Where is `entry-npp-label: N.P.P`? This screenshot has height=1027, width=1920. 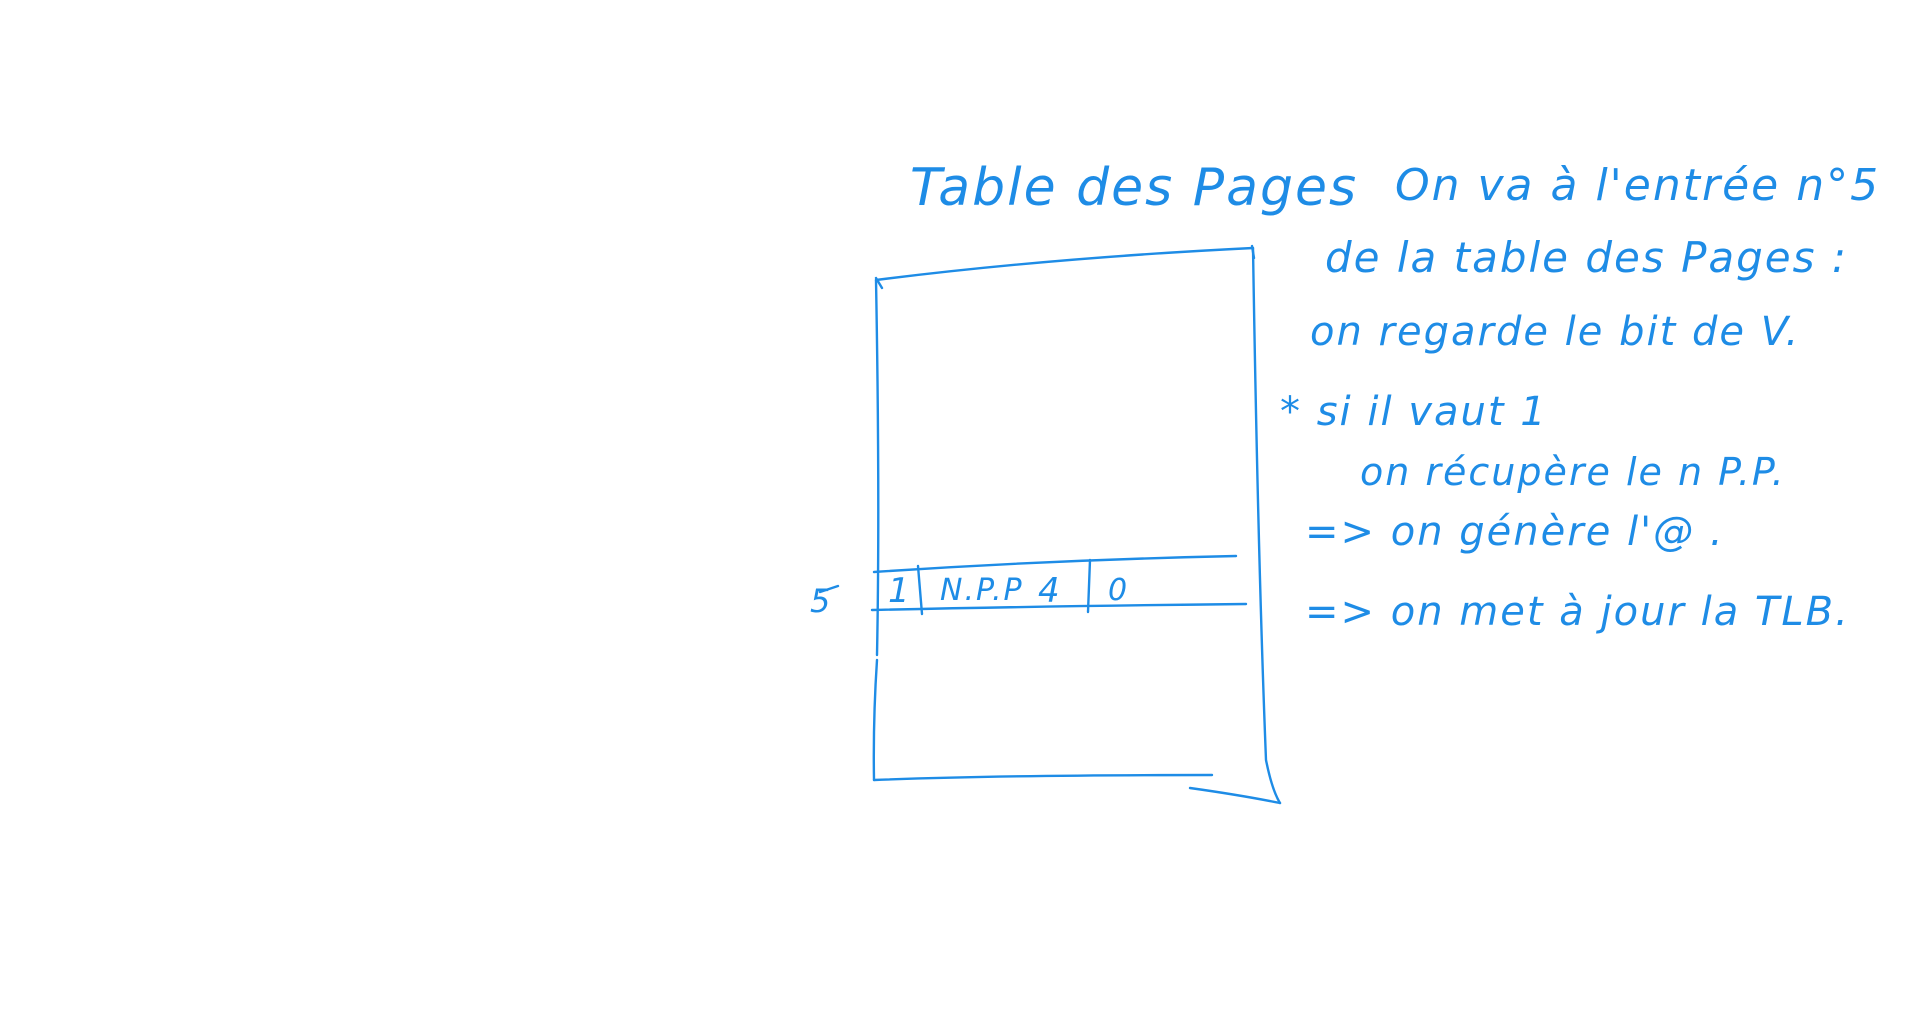 entry-npp-label: N.P.P is located at coordinates (982, 590).